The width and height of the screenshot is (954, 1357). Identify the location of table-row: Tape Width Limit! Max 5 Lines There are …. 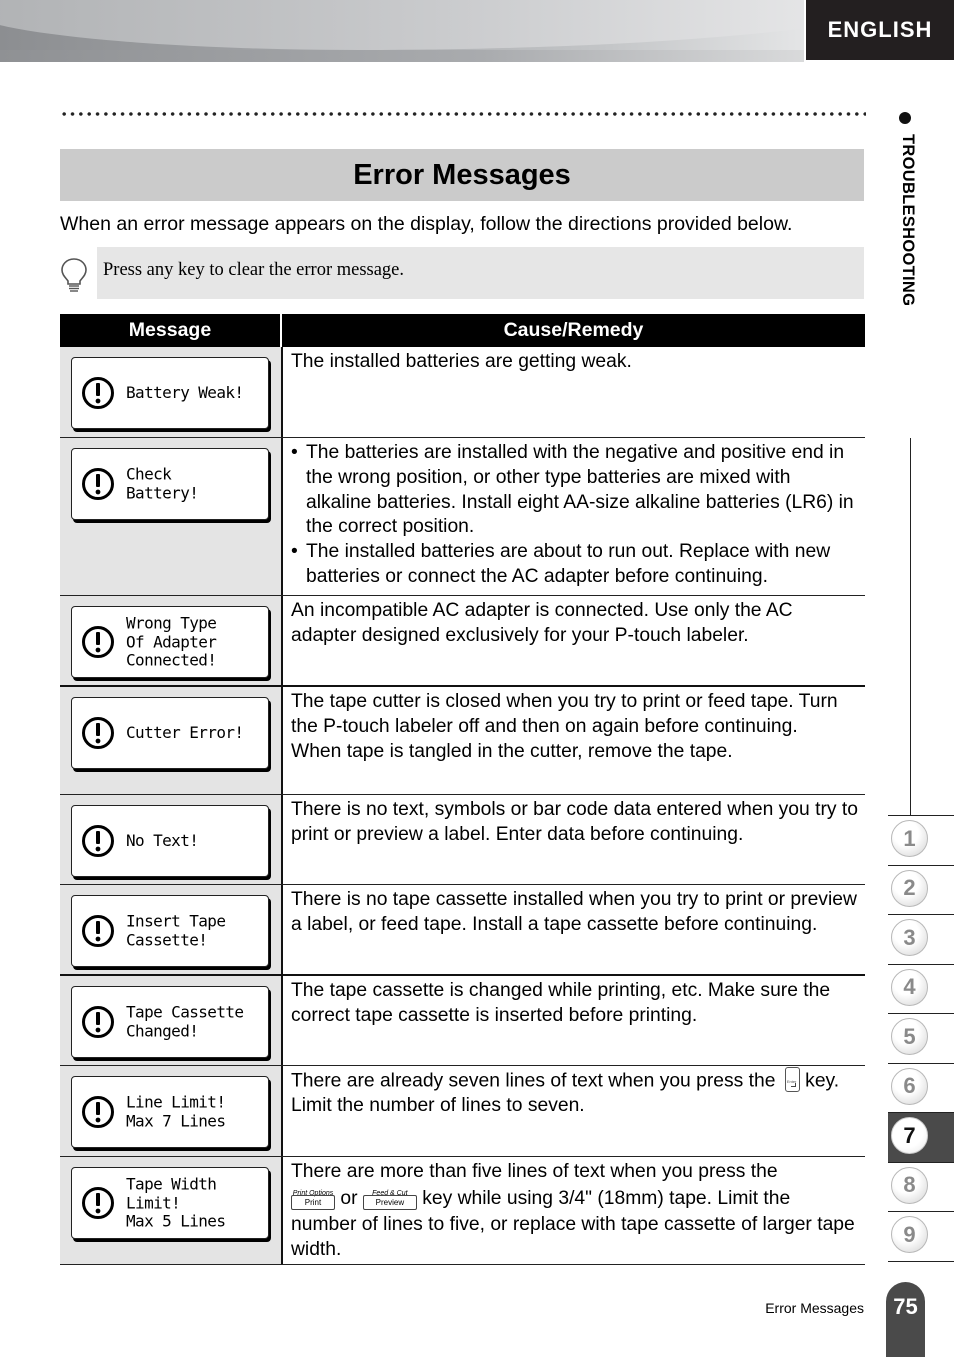
(462, 1211).